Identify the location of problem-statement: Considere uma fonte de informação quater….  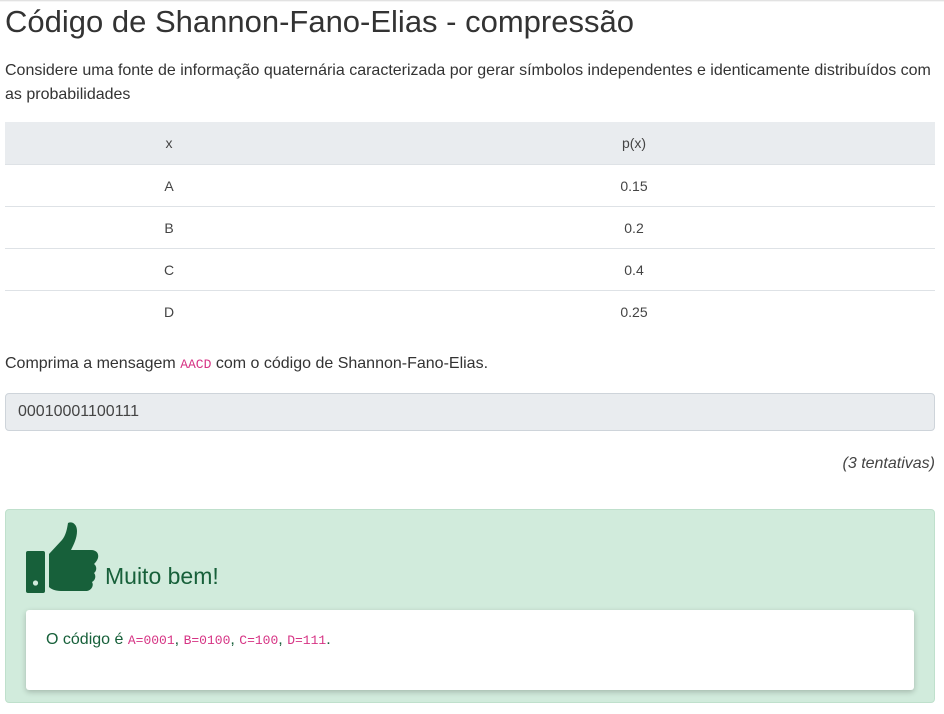
(468, 82).